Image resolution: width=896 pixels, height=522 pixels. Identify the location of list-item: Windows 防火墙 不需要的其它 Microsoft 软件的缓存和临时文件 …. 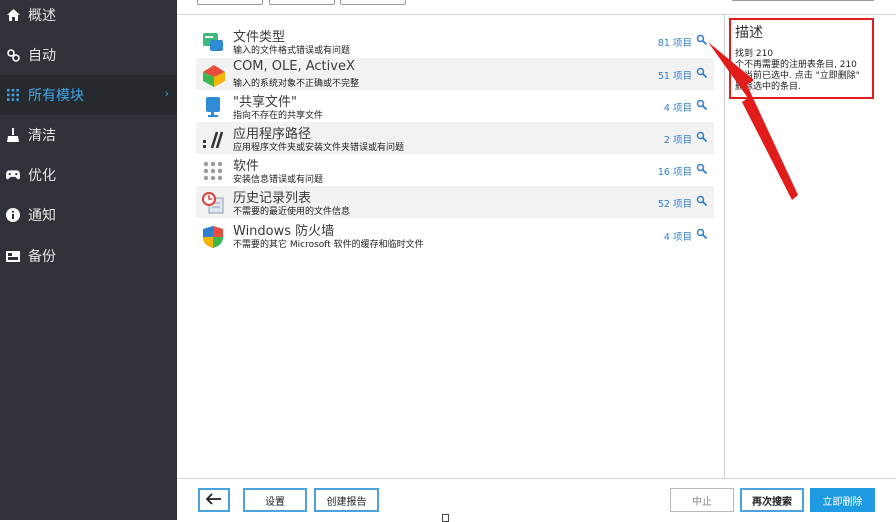
(455, 235).